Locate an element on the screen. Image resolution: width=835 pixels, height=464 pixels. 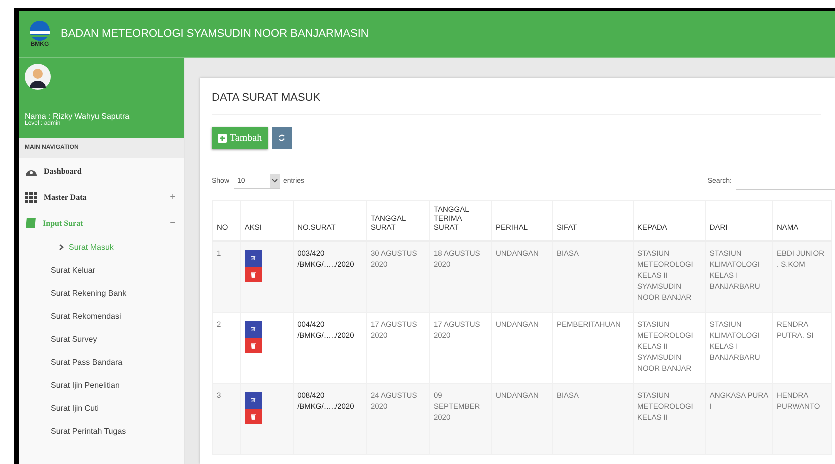
book-icon is located at coordinates (31, 223).